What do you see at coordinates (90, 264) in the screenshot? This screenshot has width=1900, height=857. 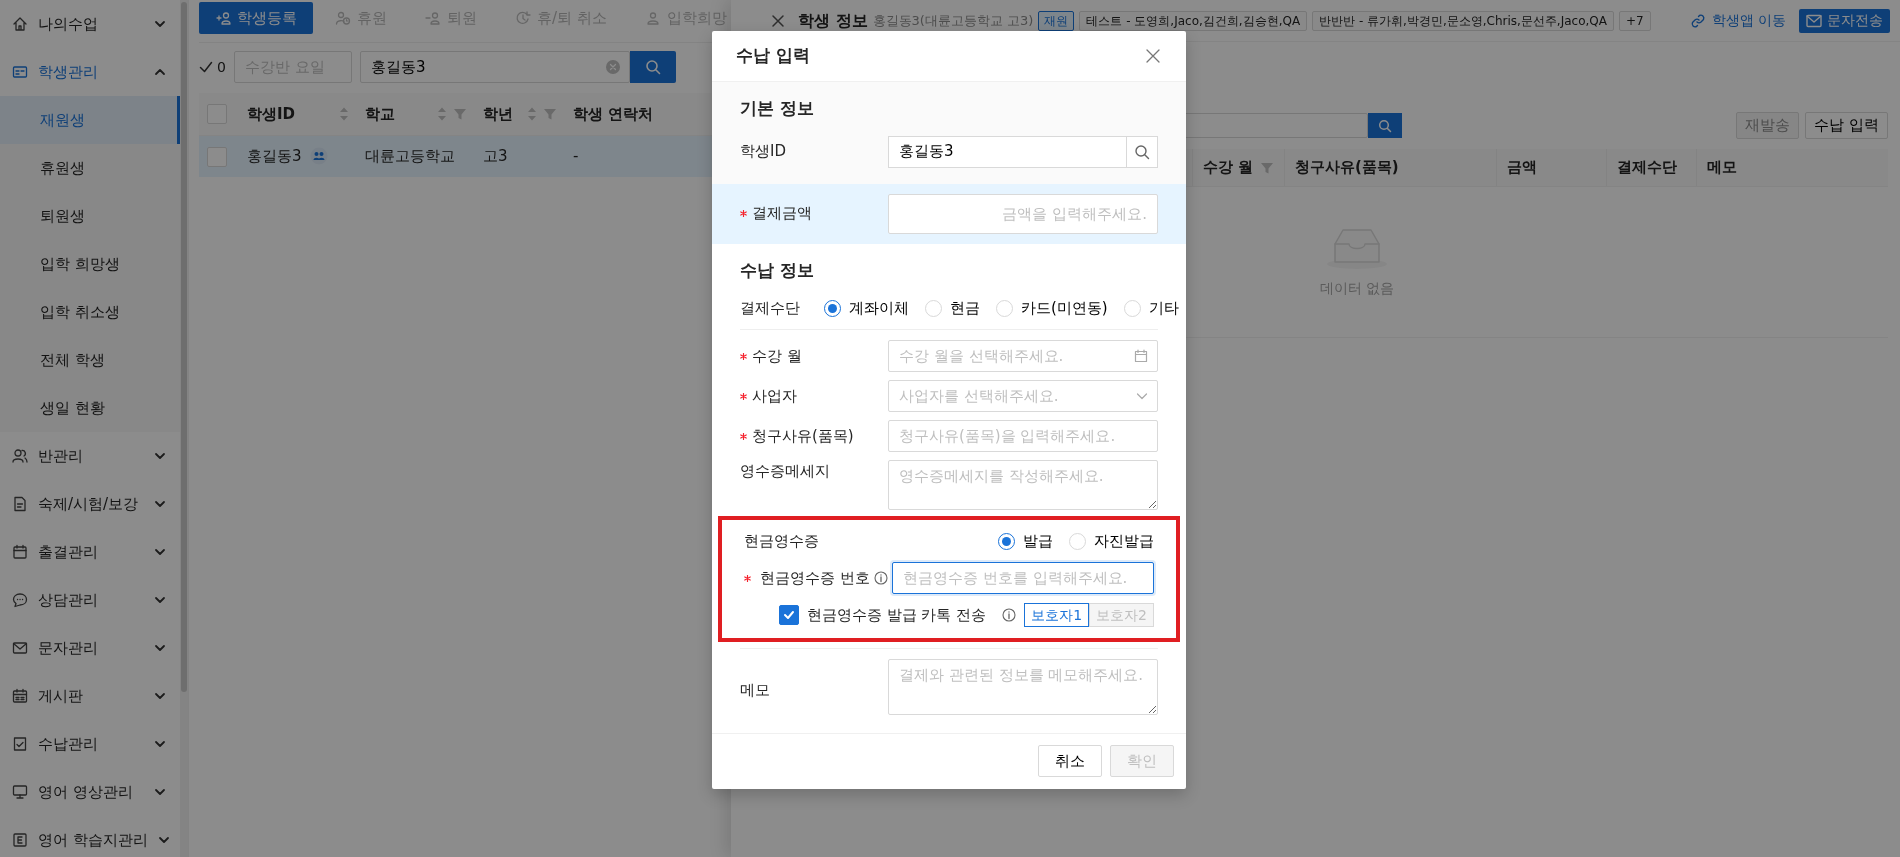 I see `sidebar-subitem: 입학 희망생` at bounding box center [90, 264].